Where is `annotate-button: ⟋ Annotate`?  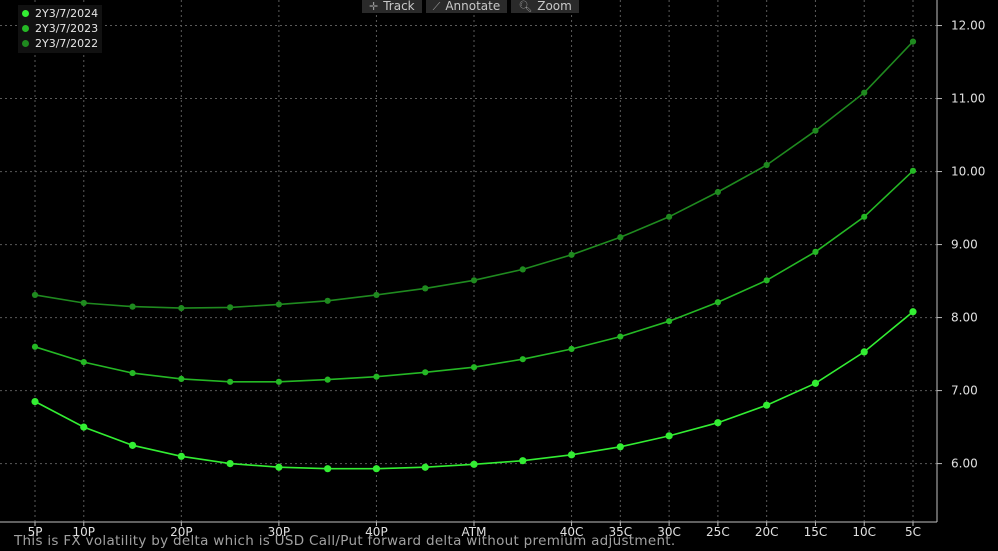
annotate-button: ⟋ Annotate is located at coordinates (466, 6).